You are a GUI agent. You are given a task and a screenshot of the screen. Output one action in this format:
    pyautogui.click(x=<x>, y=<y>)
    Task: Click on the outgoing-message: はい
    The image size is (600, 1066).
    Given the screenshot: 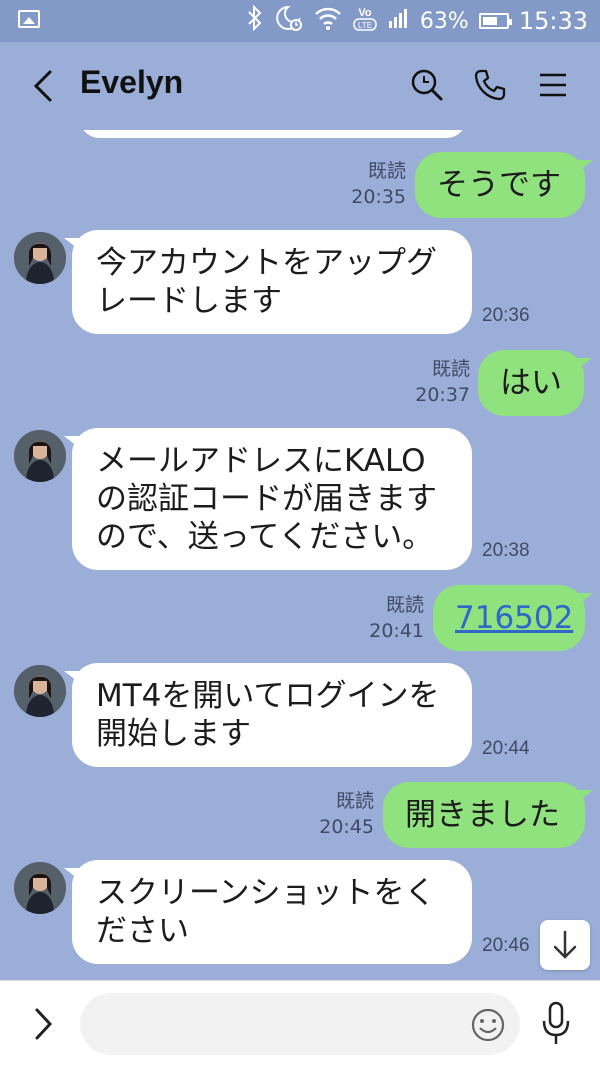 What is the action you would take?
    pyautogui.click(x=535, y=383)
    